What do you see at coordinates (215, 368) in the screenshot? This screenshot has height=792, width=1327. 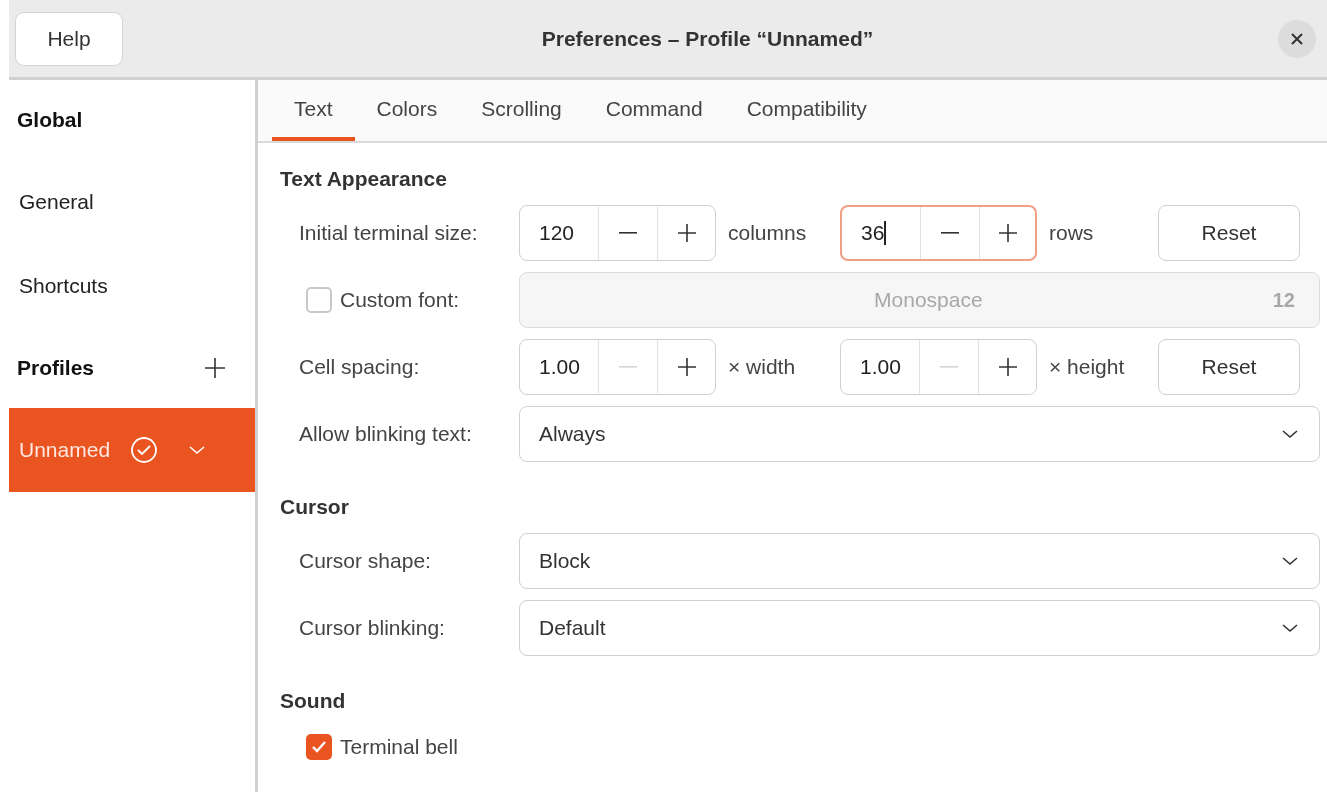 I see `add-icon` at bounding box center [215, 368].